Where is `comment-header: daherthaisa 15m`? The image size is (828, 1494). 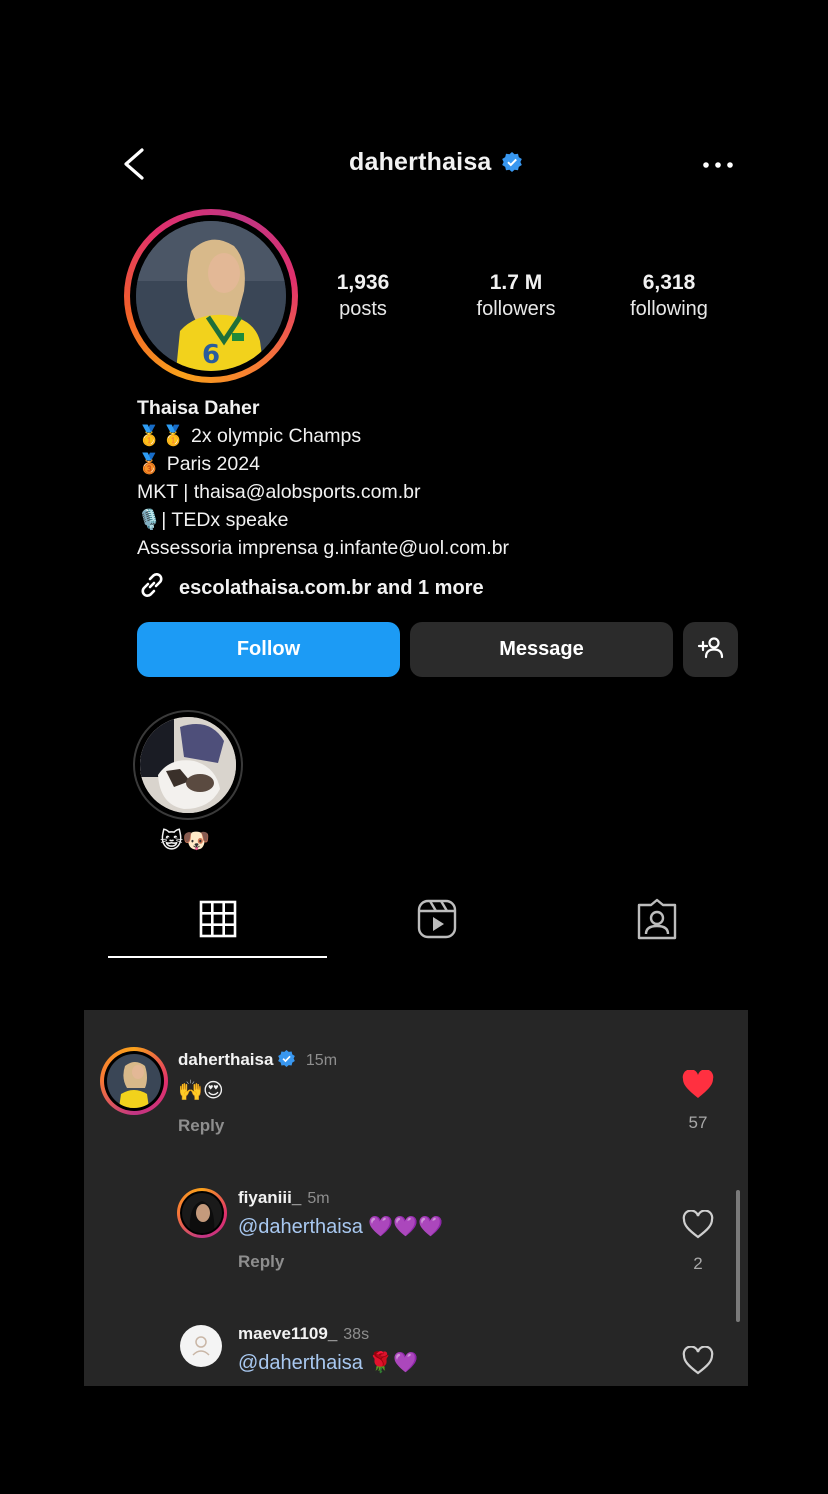
comment-header: daherthaisa 15m is located at coordinates (257, 1061).